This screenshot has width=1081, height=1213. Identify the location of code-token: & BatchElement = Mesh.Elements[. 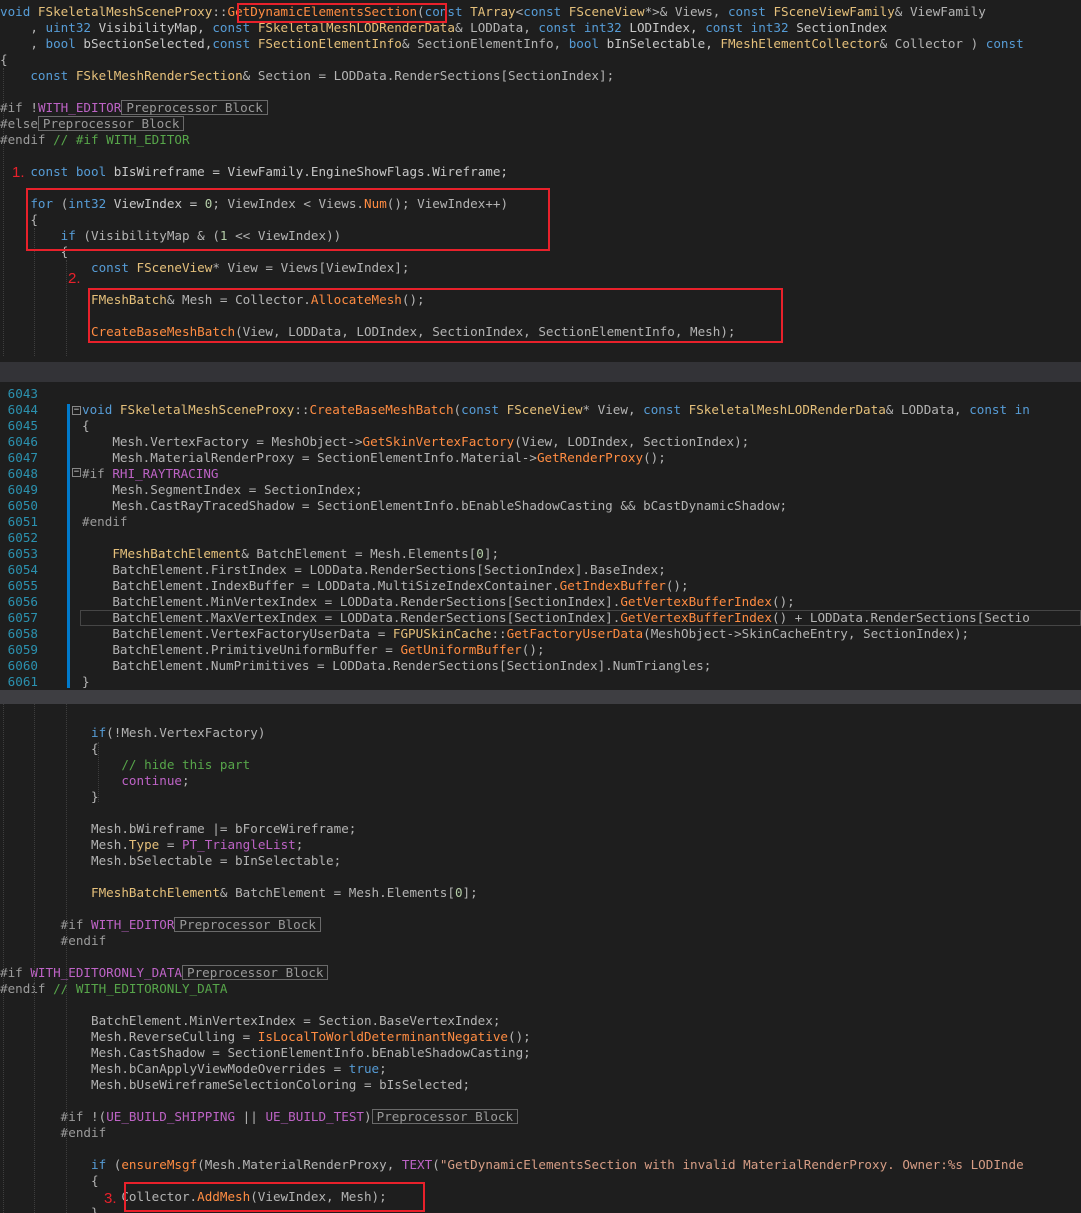
(337, 892).